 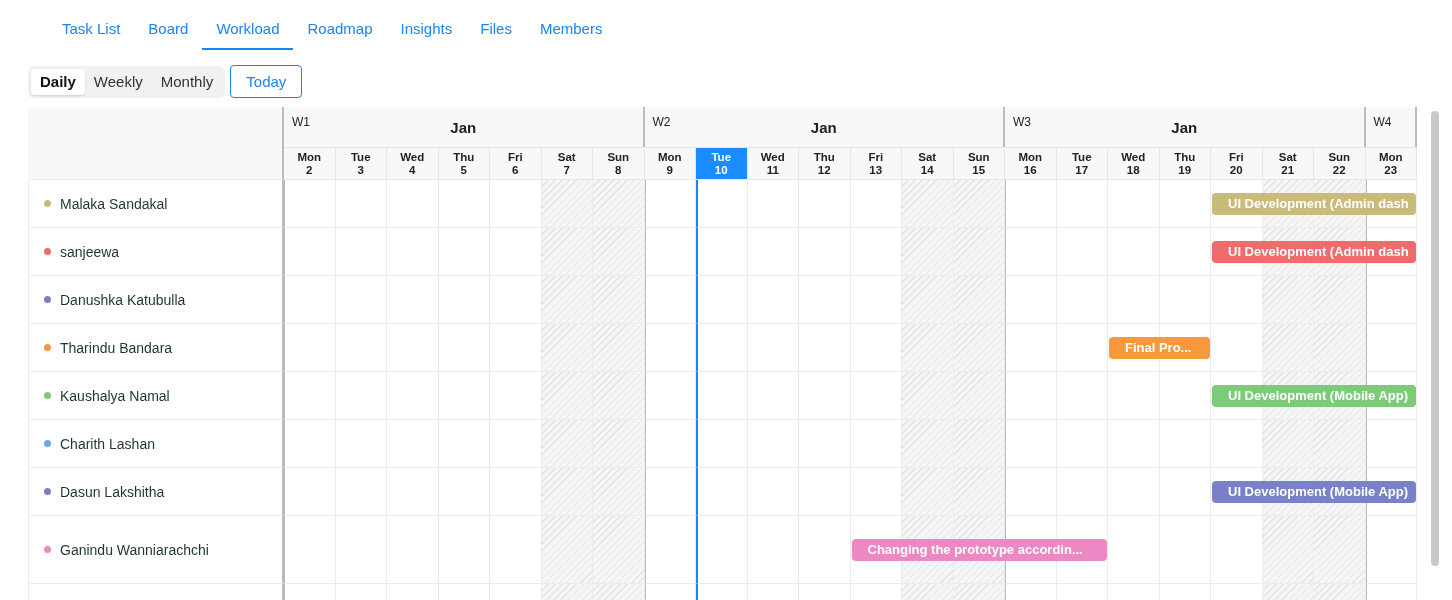 What do you see at coordinates (1382, 122) in the screenshot?
I see `week-label: W4` at bounding box center [1382, 122].